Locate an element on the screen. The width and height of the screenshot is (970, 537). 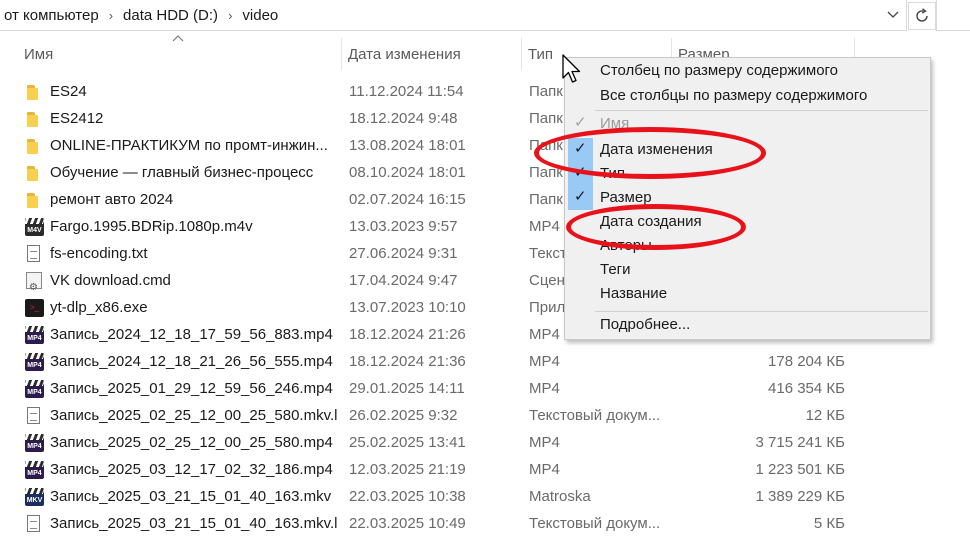
menu-item-size-column-to-fit: Столбец по размеру содержимого is located at coordinates (747, 71).